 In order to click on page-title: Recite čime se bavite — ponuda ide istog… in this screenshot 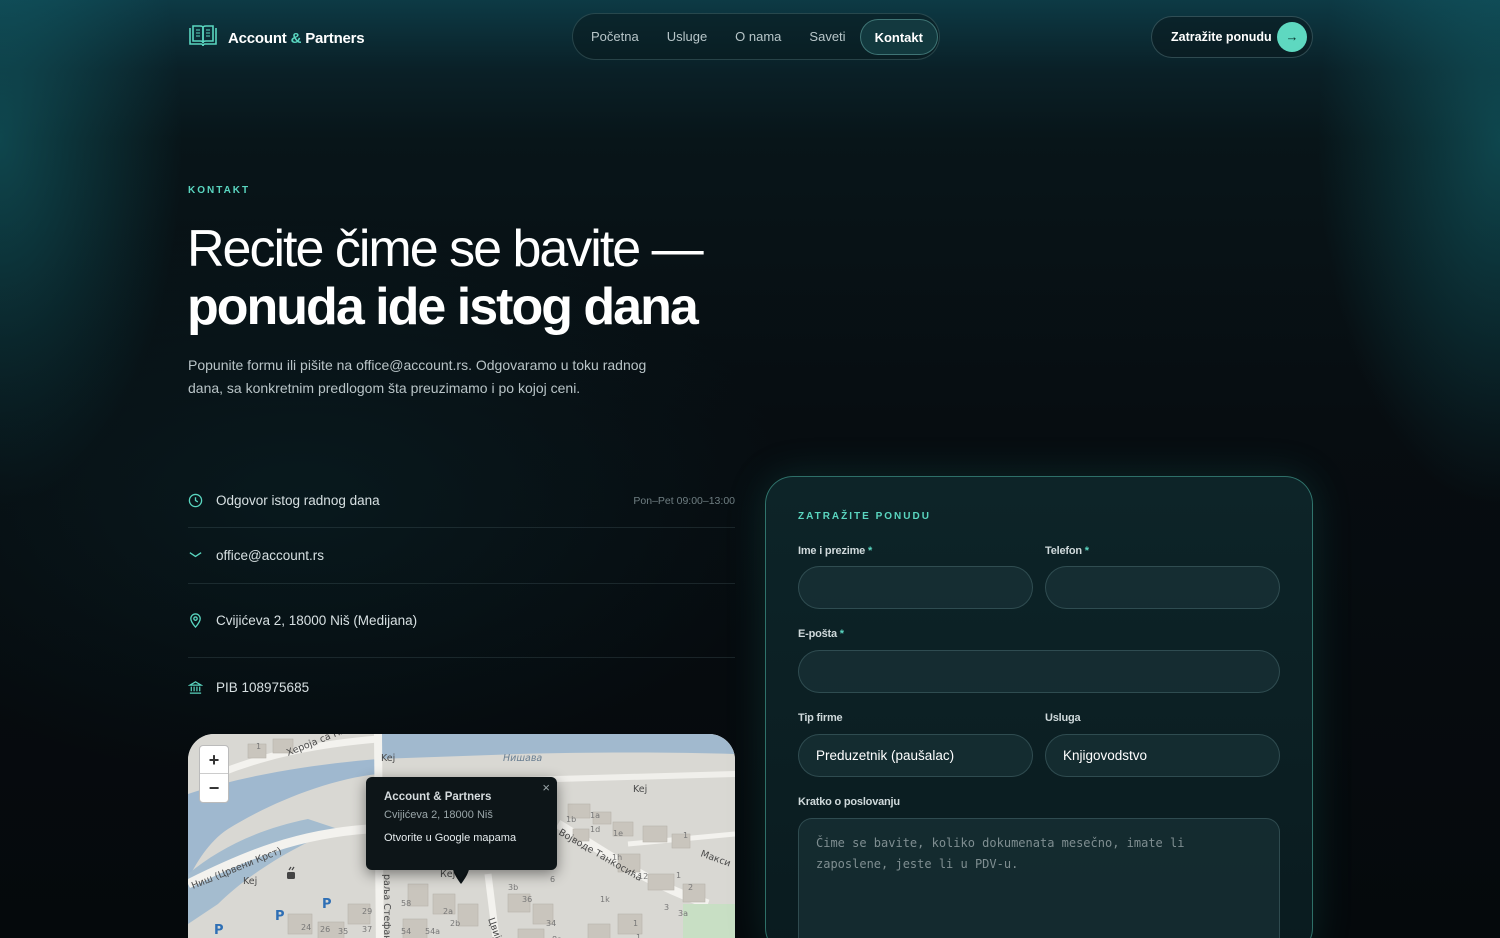, I will do `click(445, 278)`.